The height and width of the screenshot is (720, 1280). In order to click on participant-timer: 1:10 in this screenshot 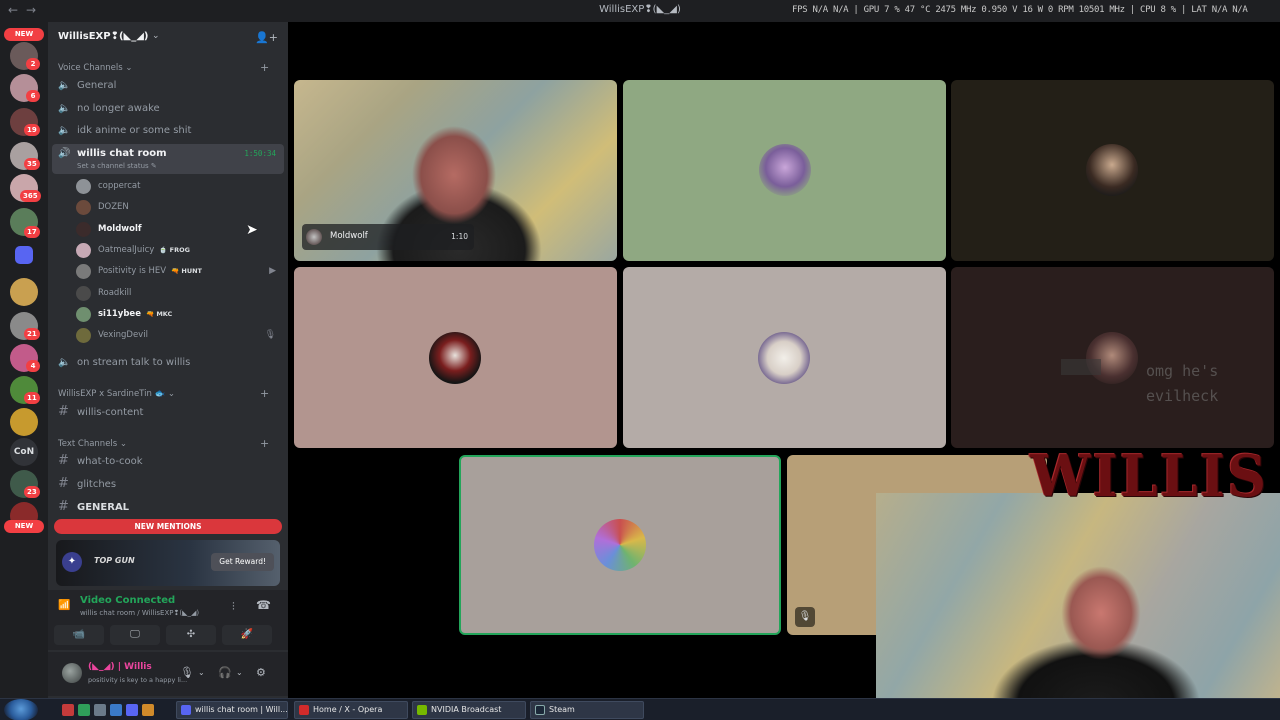, I will do `click(459, 236)`.